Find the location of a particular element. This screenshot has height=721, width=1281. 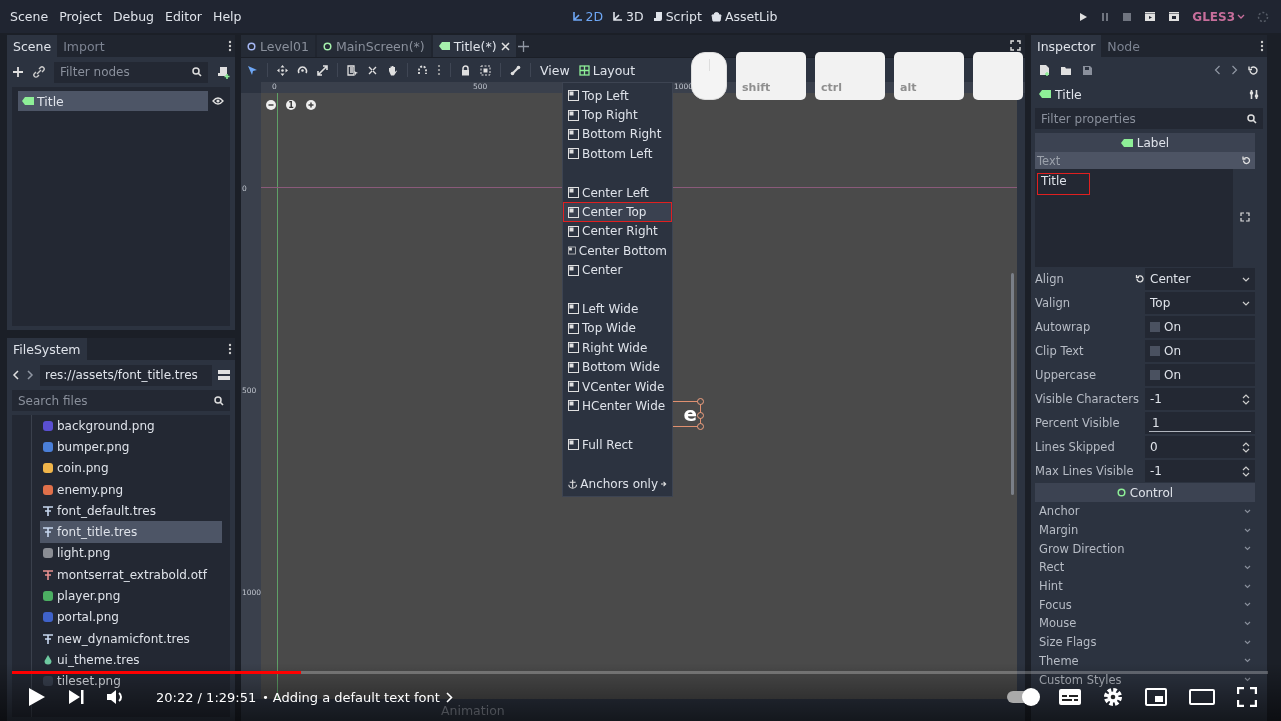

workspace-tab: Script is located at coordinates (677, 16).